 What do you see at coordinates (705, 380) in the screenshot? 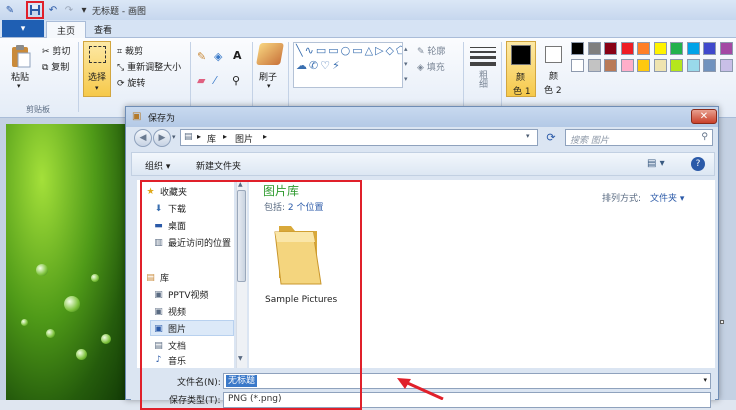
I see `filename-dropdown-icon: ▾` at bounding box center [705, 380].